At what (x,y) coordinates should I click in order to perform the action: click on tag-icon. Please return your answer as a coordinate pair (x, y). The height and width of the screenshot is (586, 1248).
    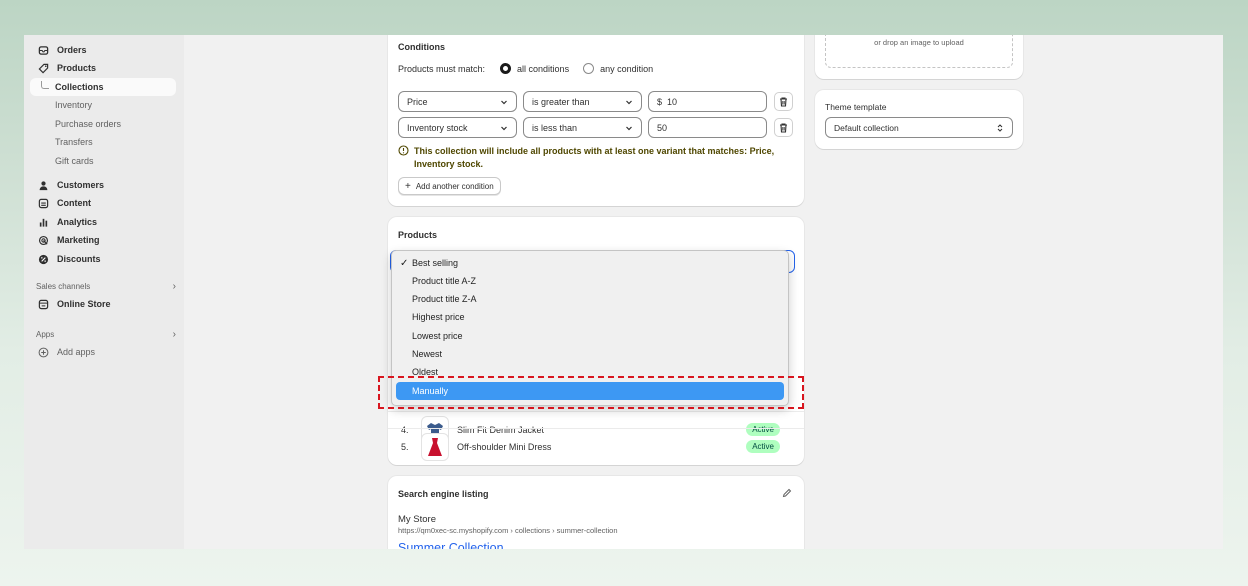
    Looking at the image, I should click on (43, 68).